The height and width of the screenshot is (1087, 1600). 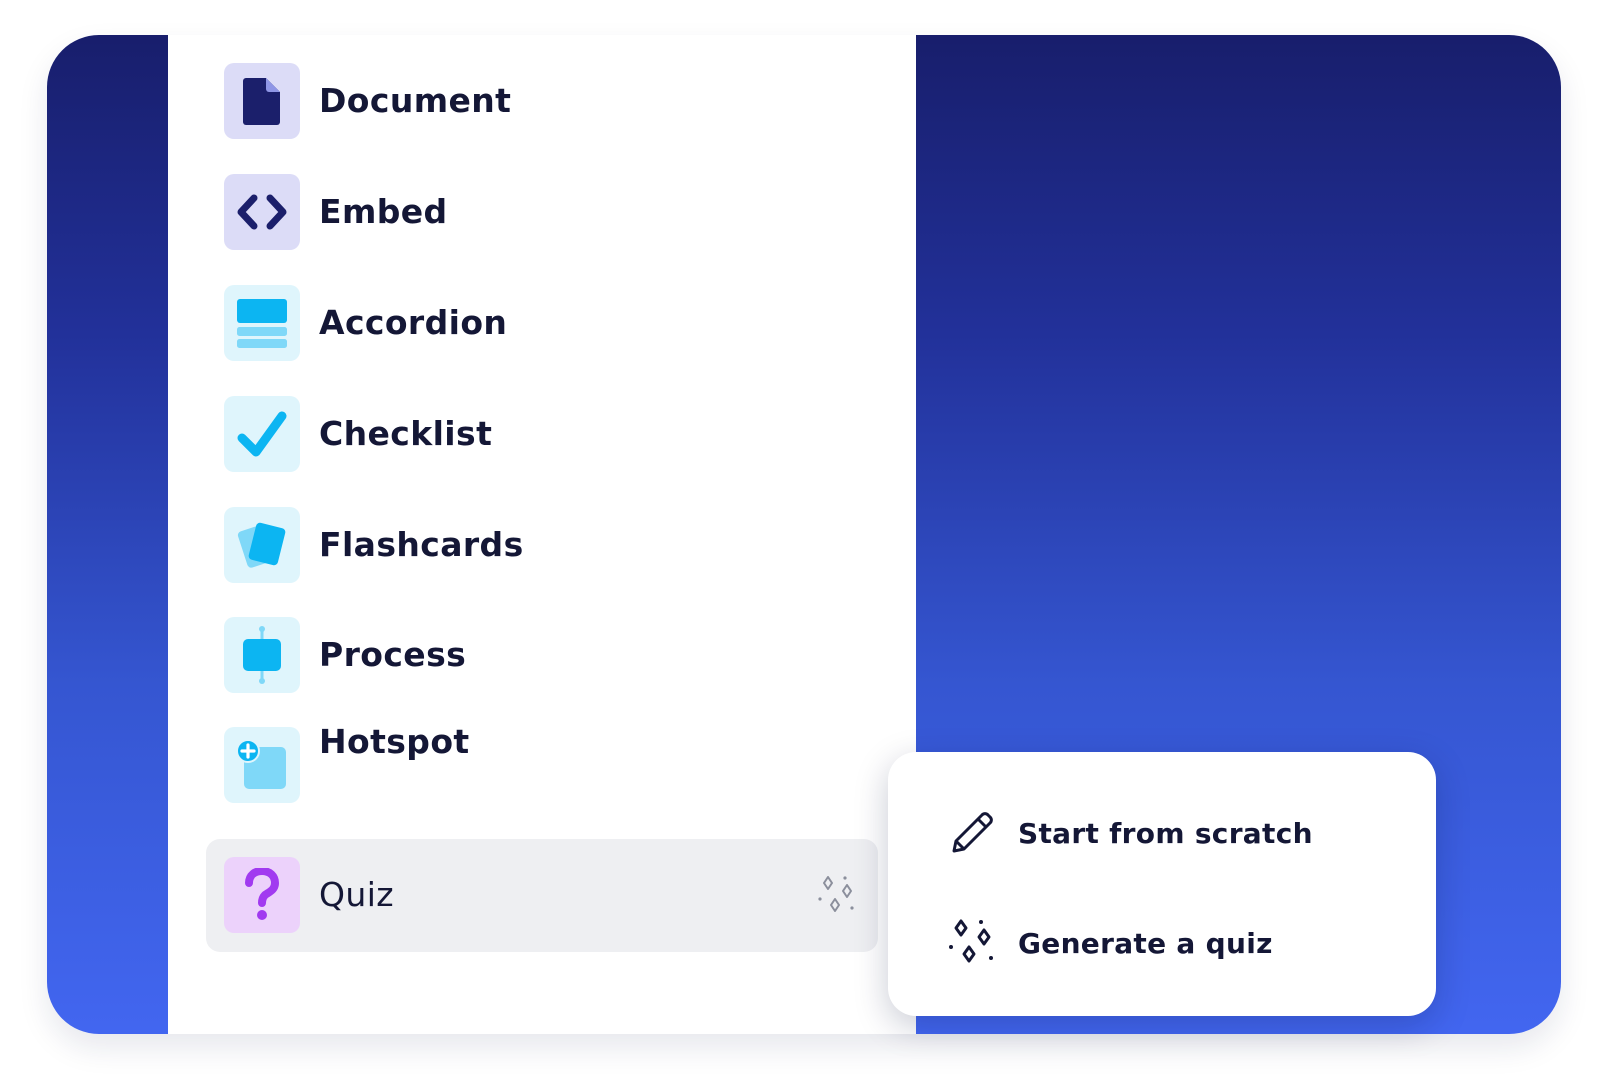 I want to click on generate-quiz-option: Generate a quiz, so click(x=1176, y=943).